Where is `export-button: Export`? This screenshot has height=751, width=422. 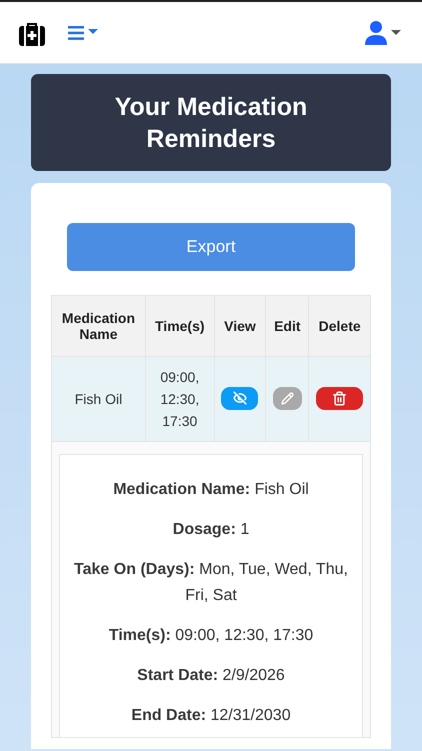
export-button: Export is located at coordinates (211, 247).